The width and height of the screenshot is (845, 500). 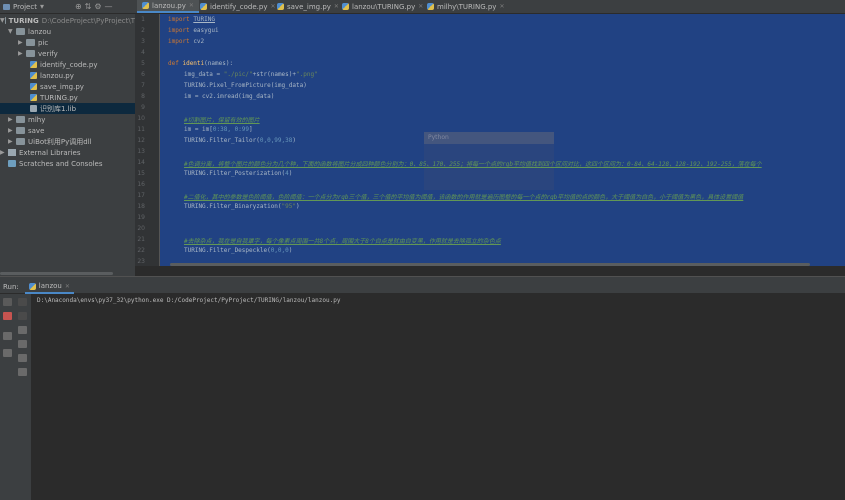 What do you see at coordinates (222, 119) in the screenshot?
I see `code-line-10: #切割图片，保留有效的图片` at bounding box center [222, 119].